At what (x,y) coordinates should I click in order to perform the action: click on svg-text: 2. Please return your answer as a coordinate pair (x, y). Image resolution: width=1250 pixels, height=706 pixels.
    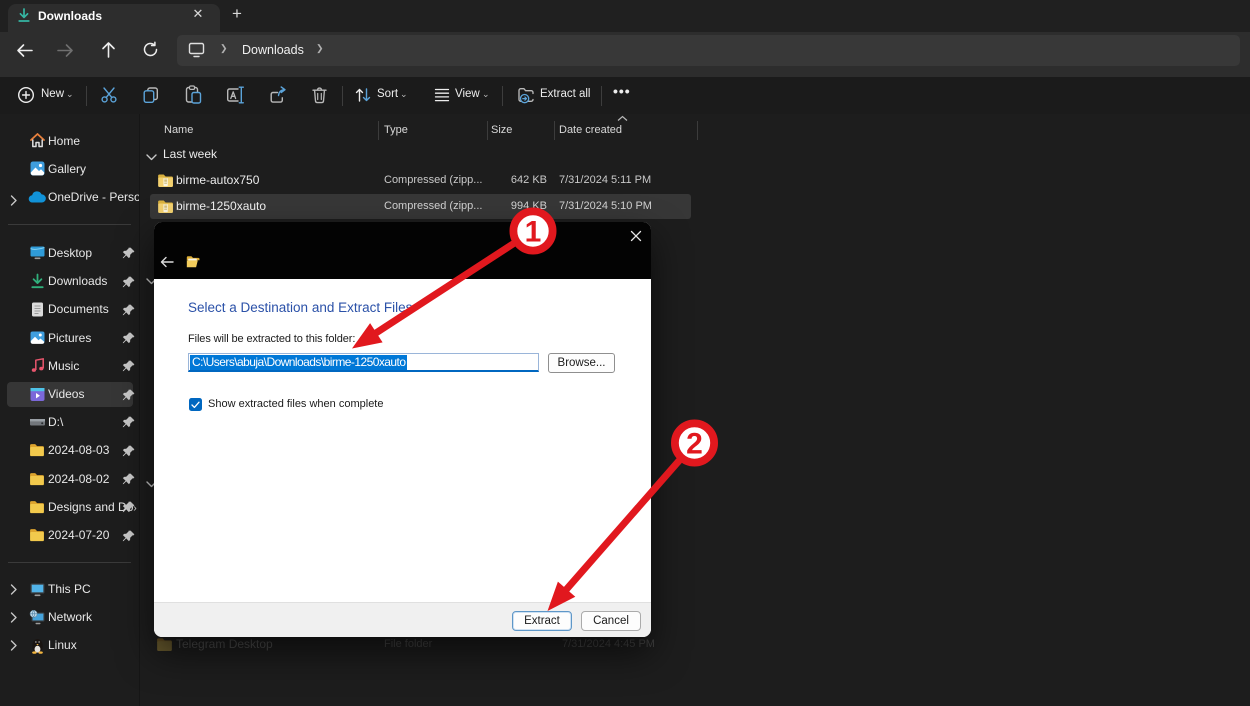
    Looking at the image, I should click on (694, 444).